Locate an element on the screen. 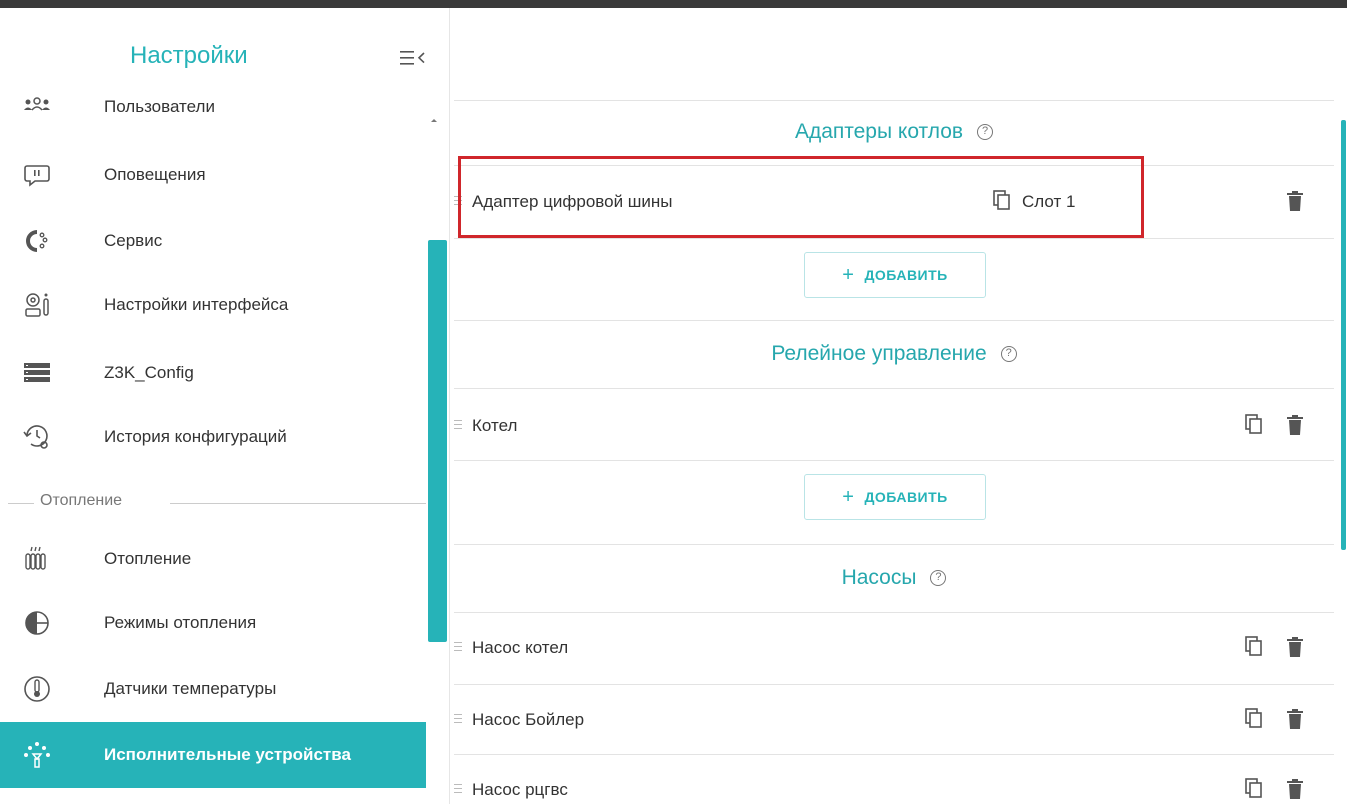 The image size is (1347, 804). section-title-text: Релейное управление is located at coordinates (879, 353).